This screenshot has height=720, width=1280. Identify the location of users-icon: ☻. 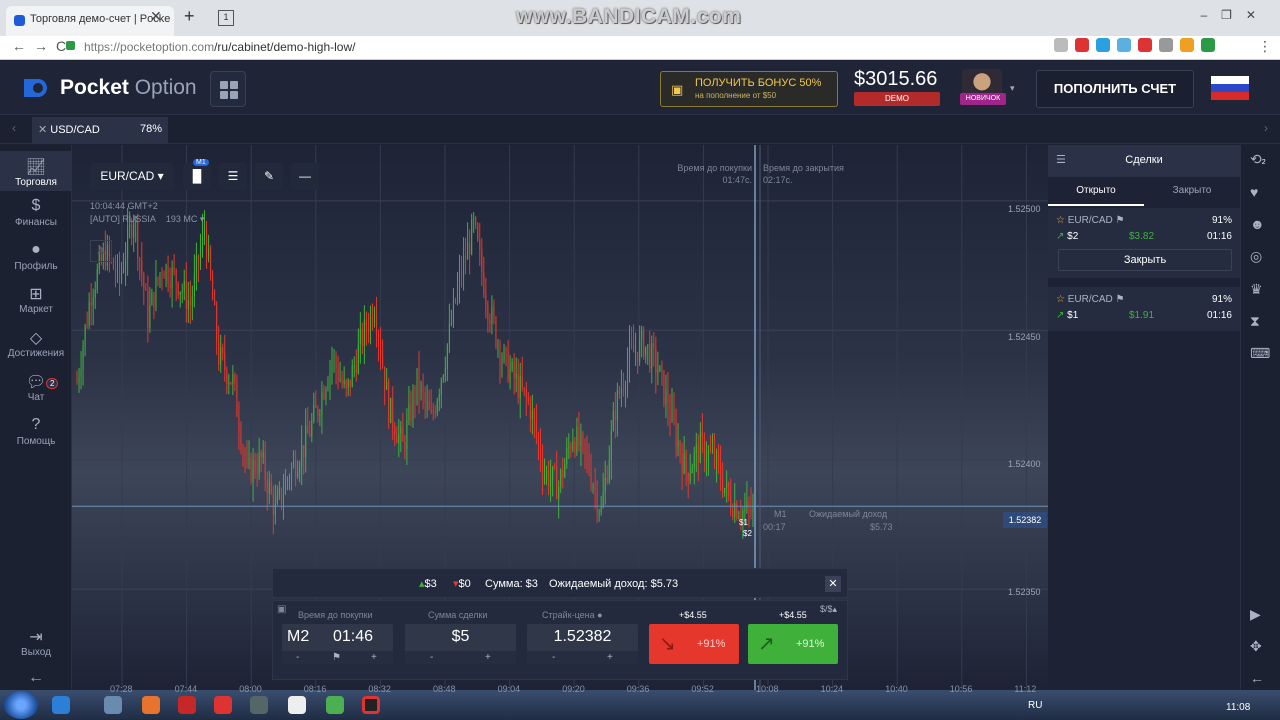
(1257, 224).